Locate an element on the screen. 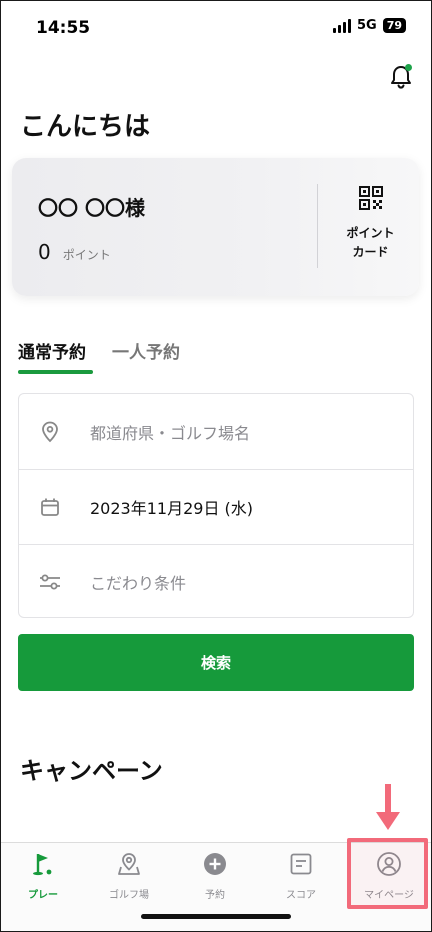  points-row: 0 ポイント is located at coordinates (74, 252).